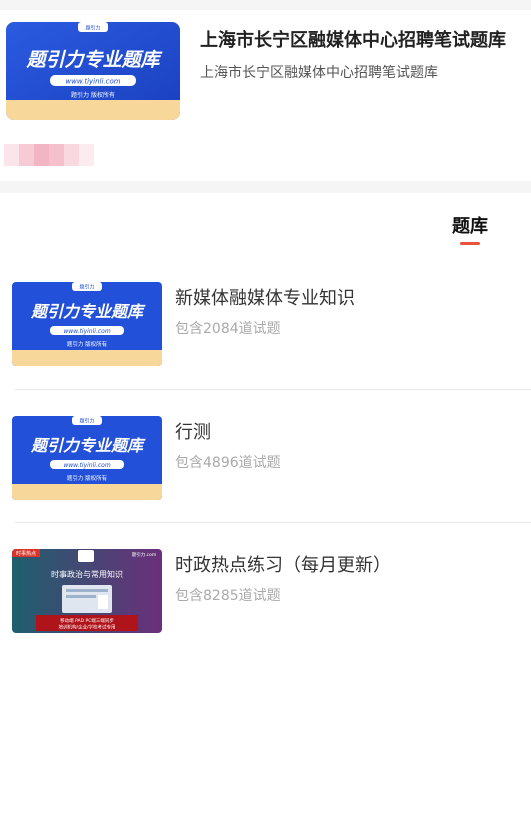 This screenshot has width=531, height=815. Describe the element at coordinates (94, 60) in the screenshot. I see `header-cover-main-text: 题引力专业题库` at that location.